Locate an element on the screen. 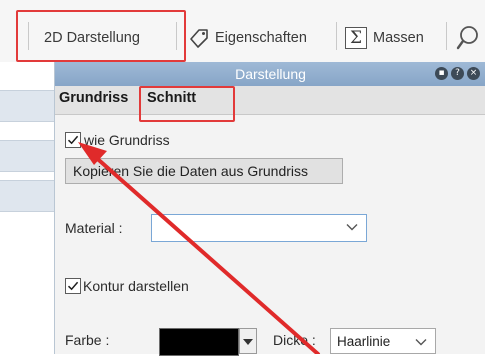 The height and width of the screenshot is (356, 485). background-app-area is located at coordinates (27, 208).